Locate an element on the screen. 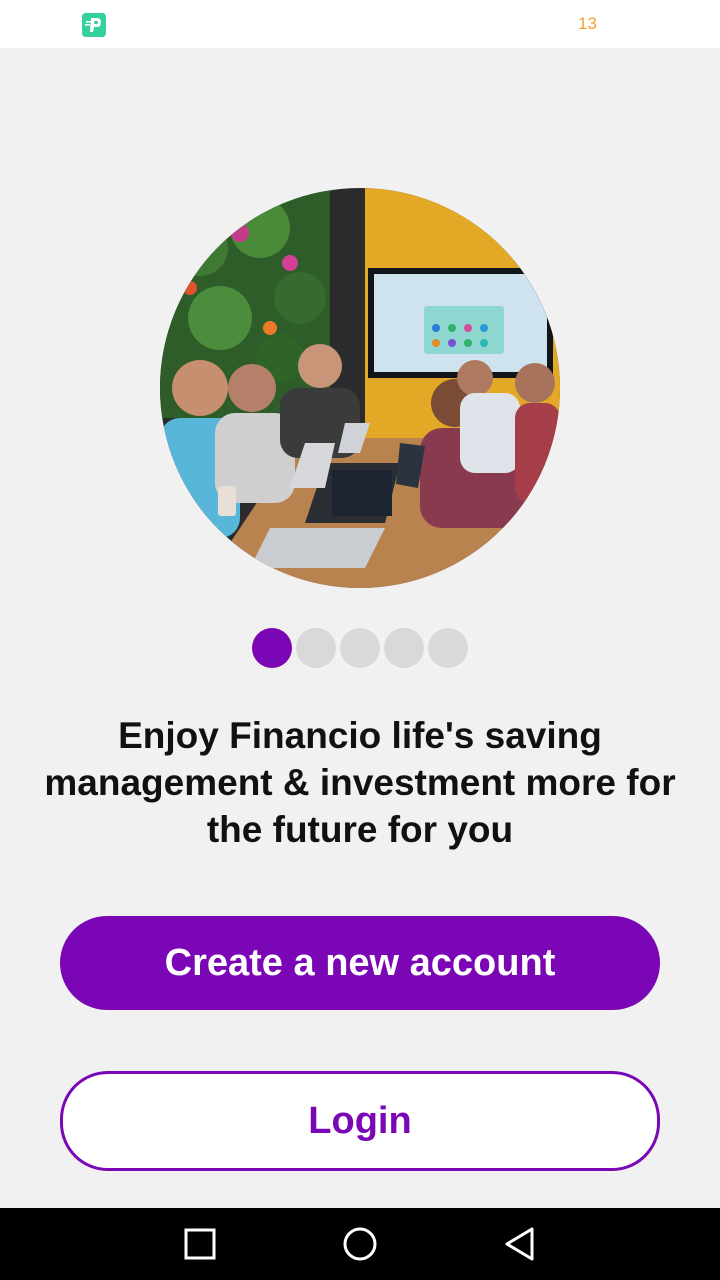  back-triangle-icon is located at coordinates (520, 1244).